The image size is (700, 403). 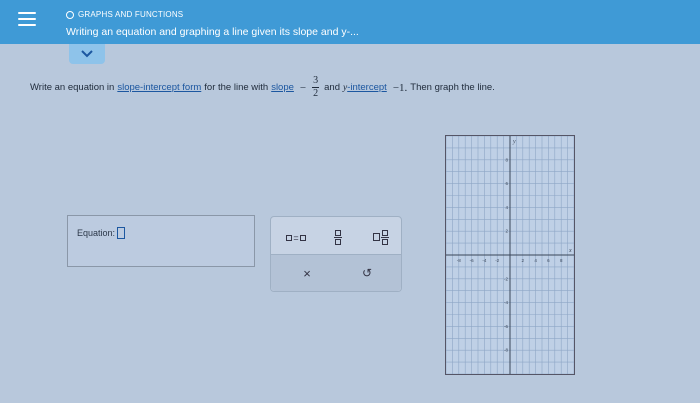 I want to click on equation-answer-box: Equation:, so click(x=161, y=241).